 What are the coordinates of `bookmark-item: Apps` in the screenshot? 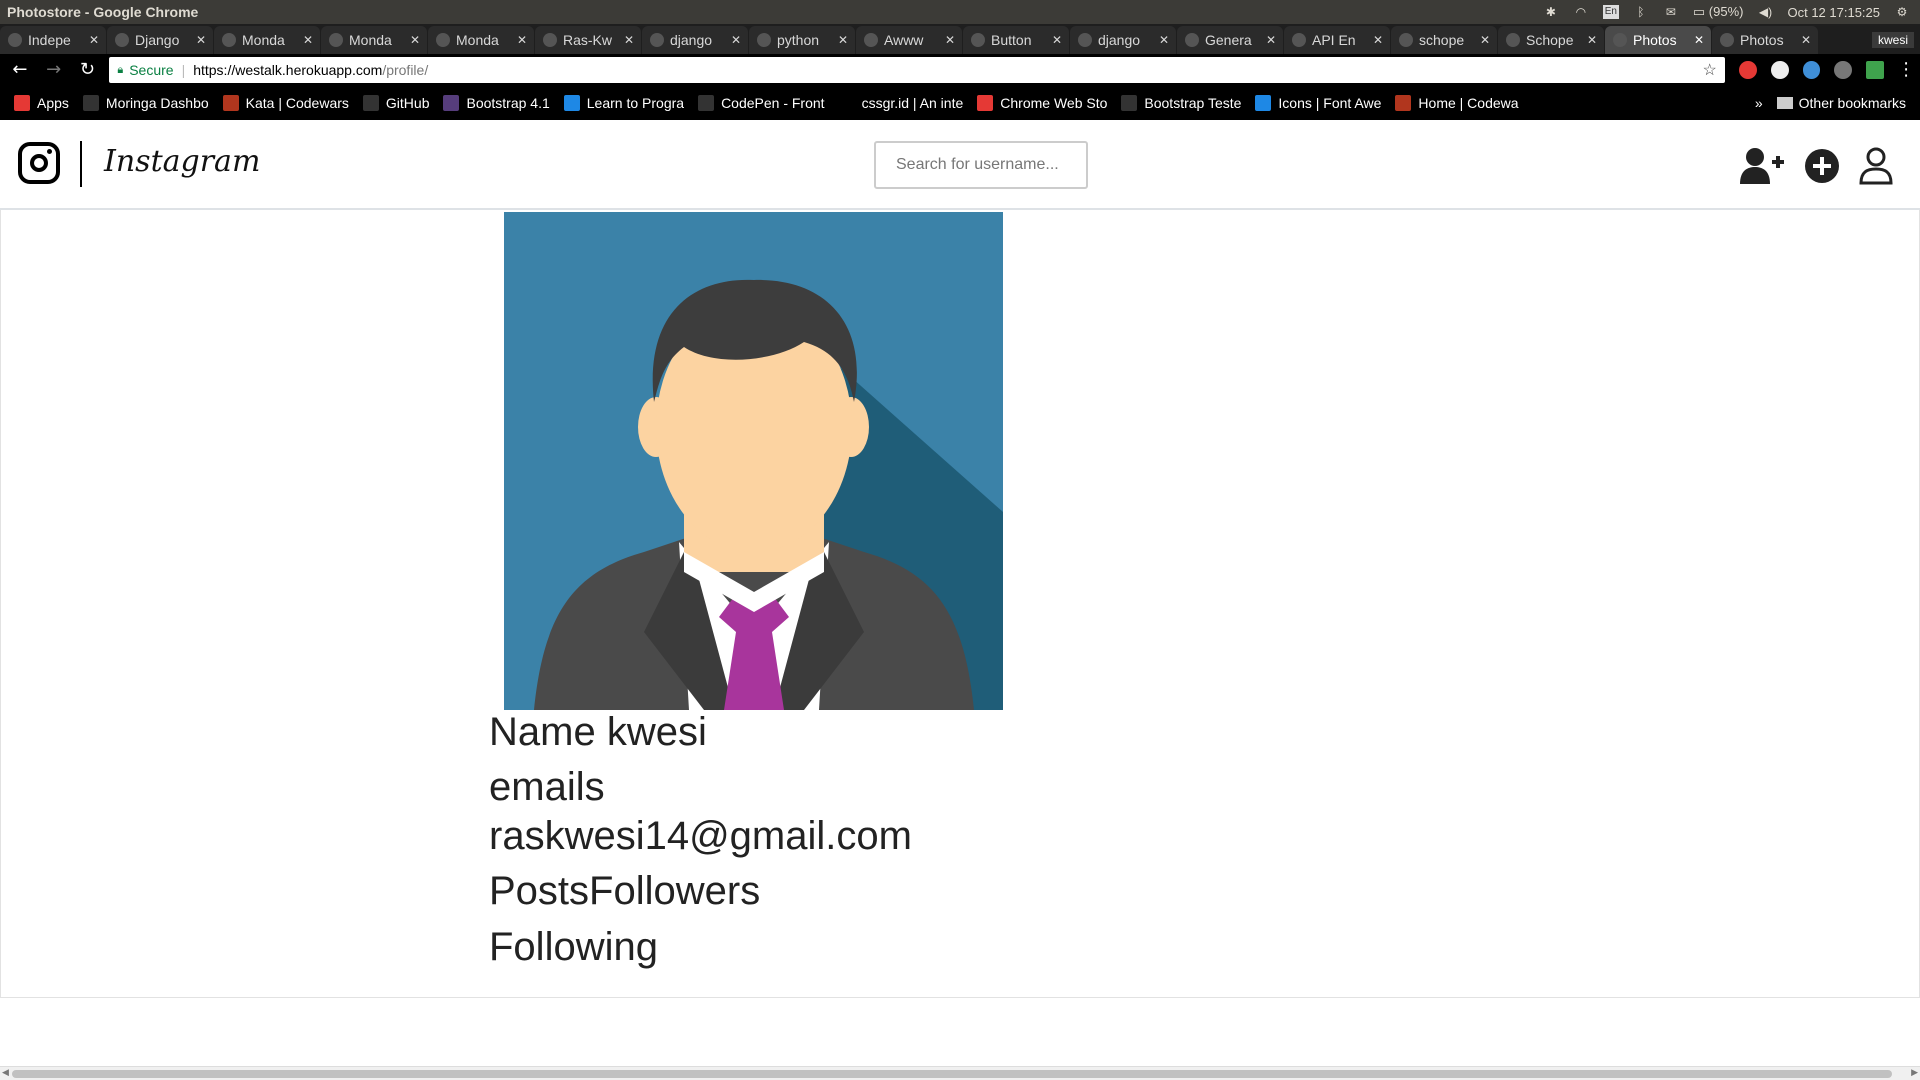 It's located at (41, 103).